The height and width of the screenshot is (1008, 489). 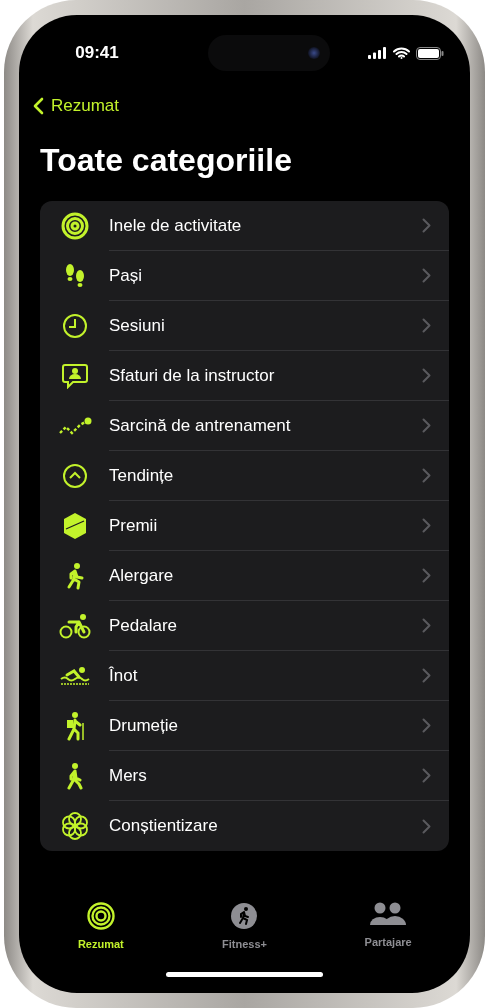 What do you see at coordinates (192, 375) in the screenshot?
I see `category-label: Sfaturi de la instructor` at bounding box center [192, 375].